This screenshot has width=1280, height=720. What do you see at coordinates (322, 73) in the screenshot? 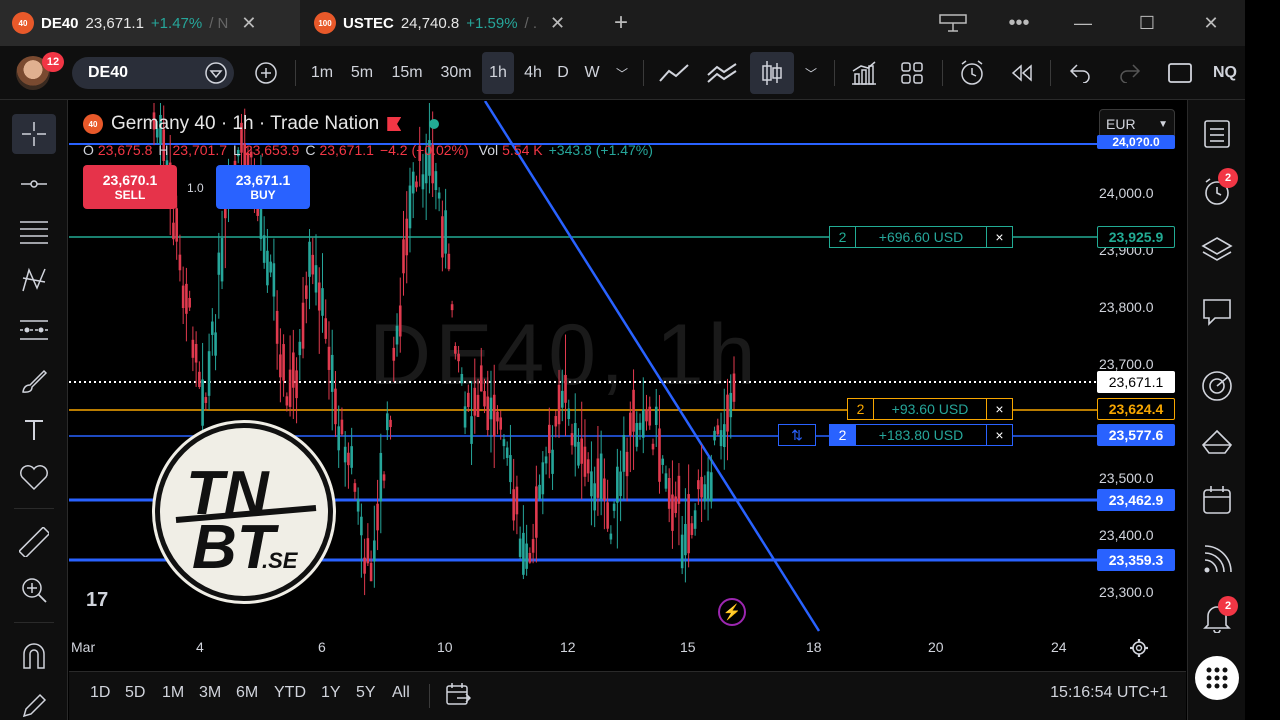
I see `interval-1m: 1m` at bounding box center [322, 73].